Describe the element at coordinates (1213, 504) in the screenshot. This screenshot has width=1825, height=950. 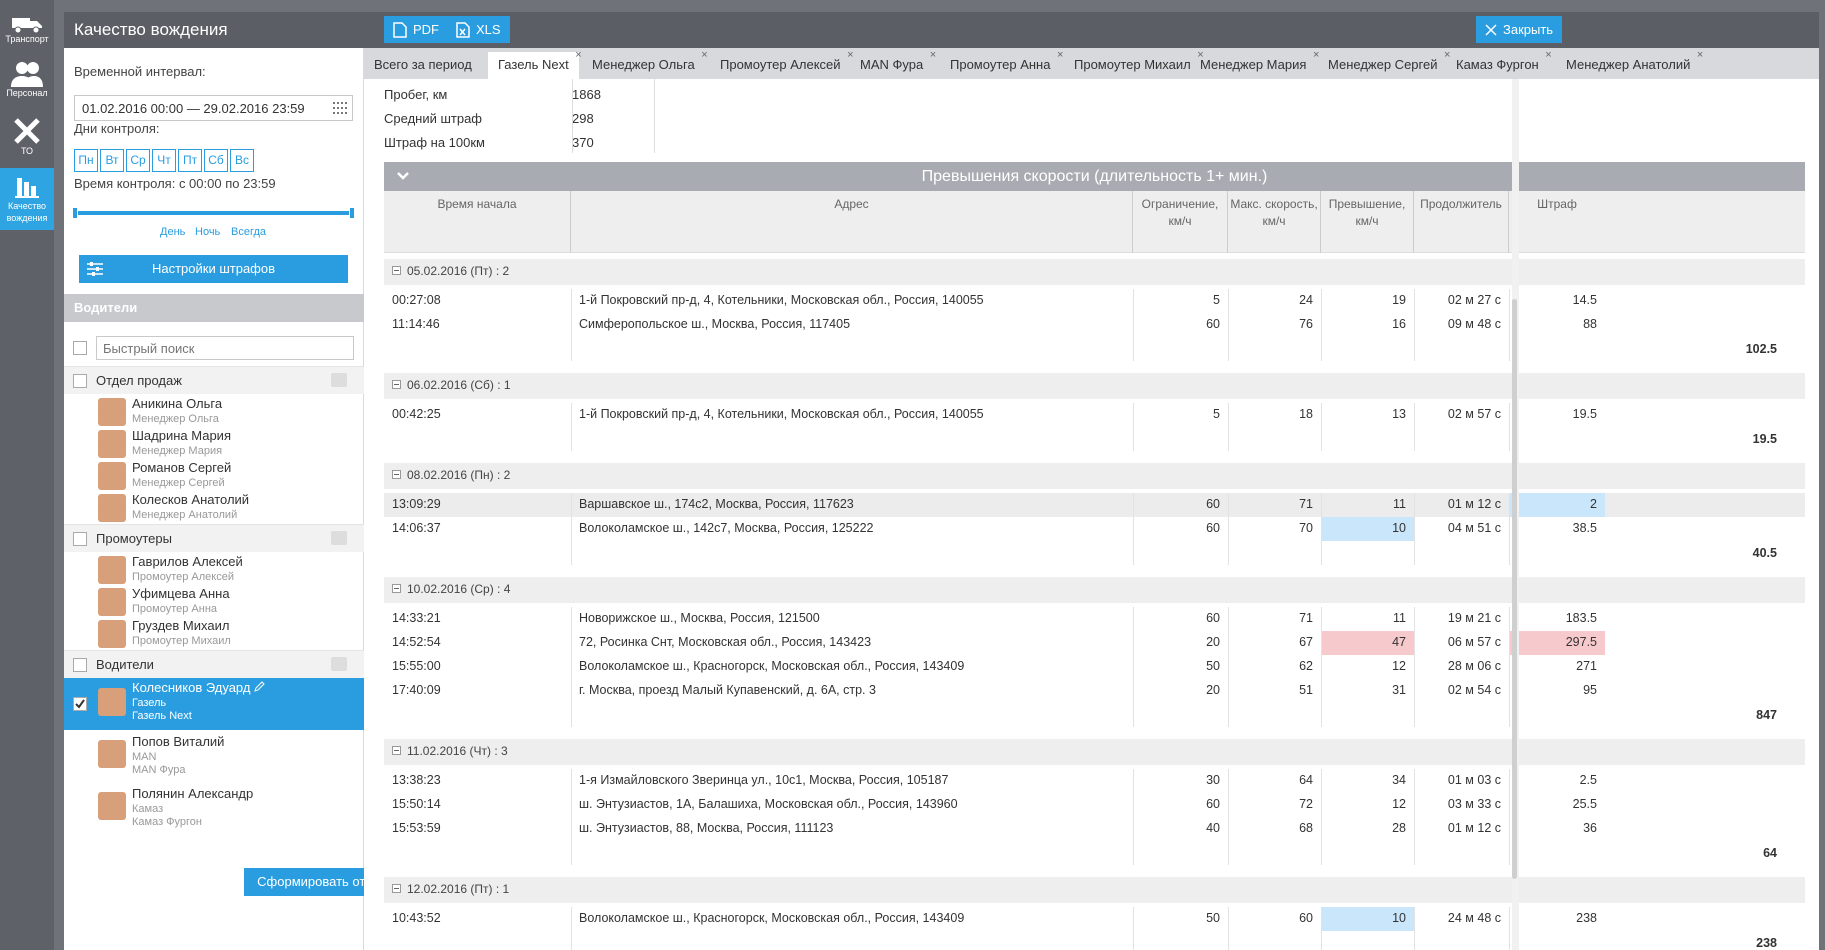
I see `cell-limit: 60` at that location.